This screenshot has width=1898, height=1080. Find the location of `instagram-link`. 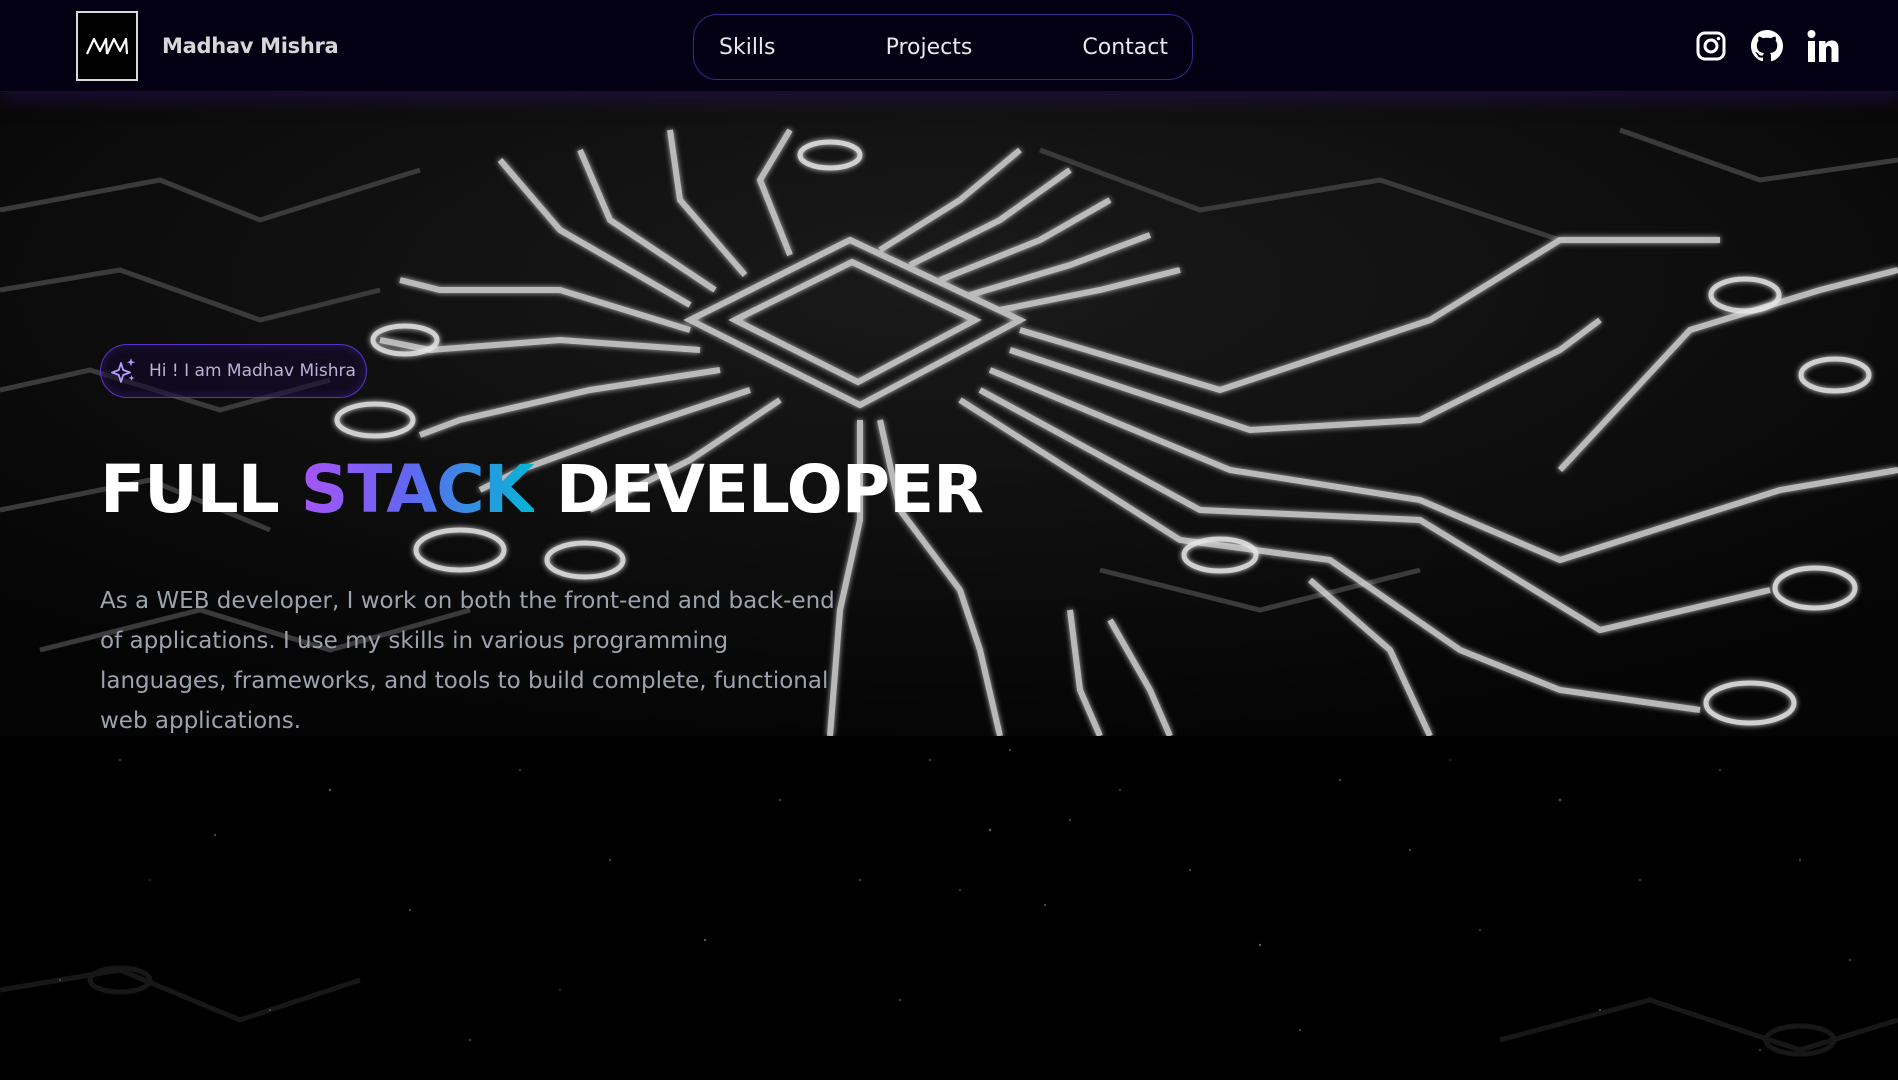

instagram-link is located at coordinates (1711, 46).